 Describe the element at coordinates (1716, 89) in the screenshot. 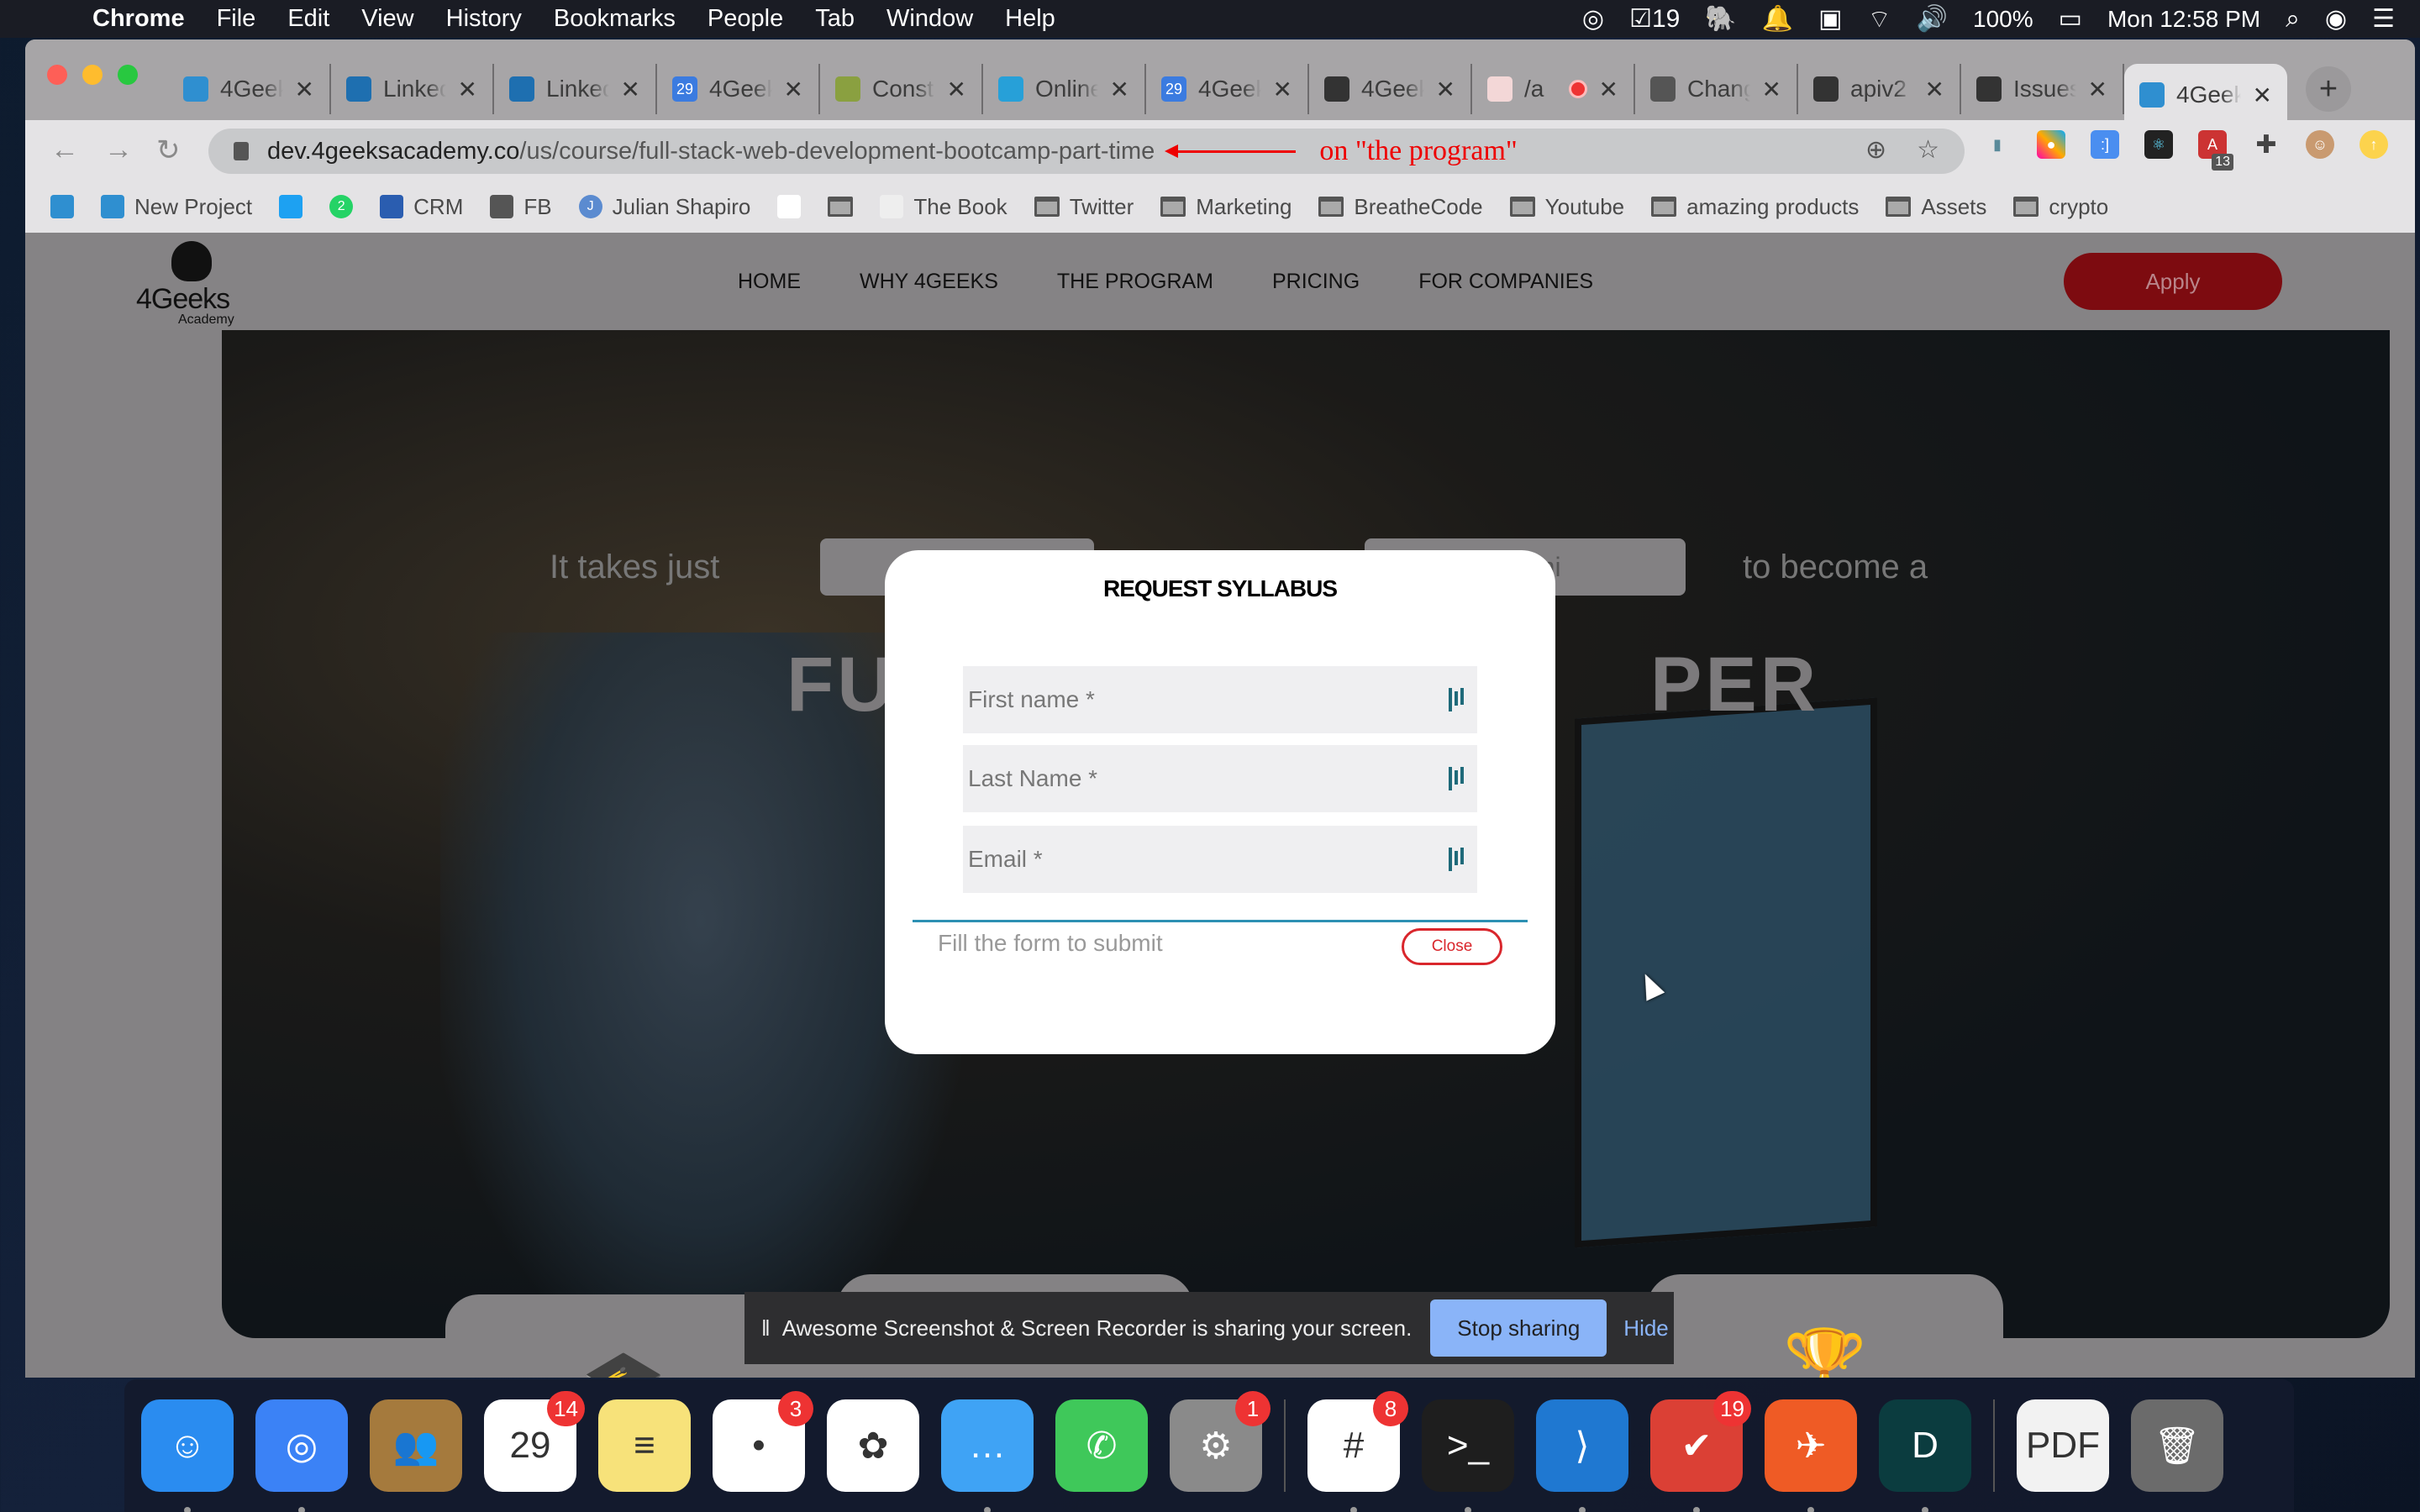

I see `browser-tab: Change ✕` at that location.